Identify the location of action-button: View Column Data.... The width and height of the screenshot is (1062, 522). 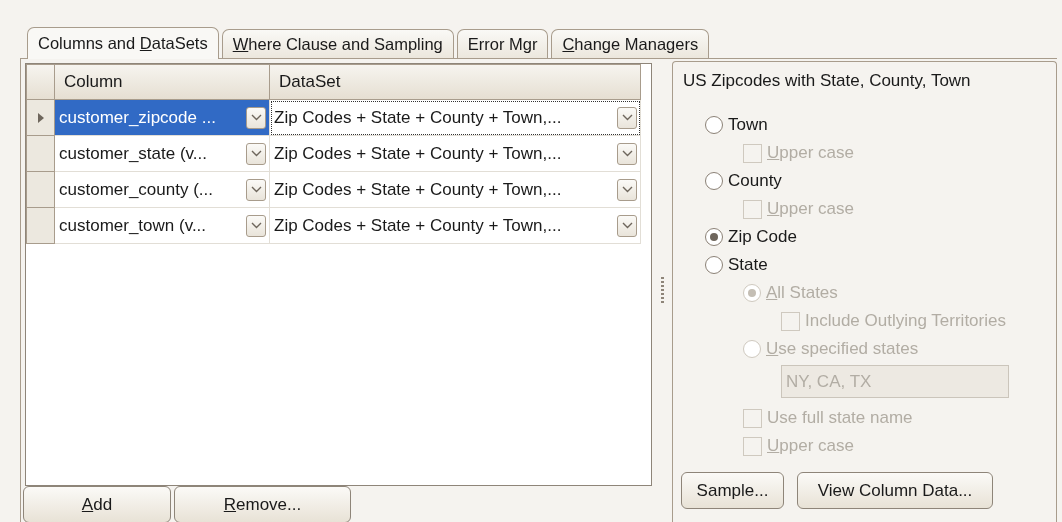
(895, 490).